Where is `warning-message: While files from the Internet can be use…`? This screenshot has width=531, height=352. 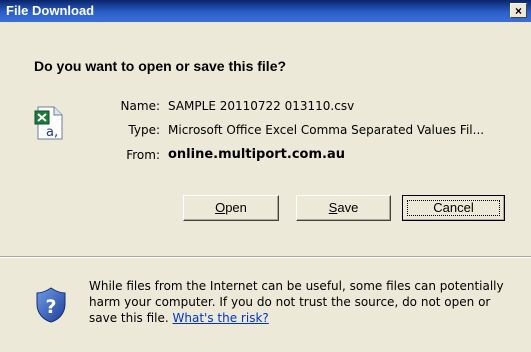 warning-message: While files from the Internet can be use… is located at coordinates (299, 302).